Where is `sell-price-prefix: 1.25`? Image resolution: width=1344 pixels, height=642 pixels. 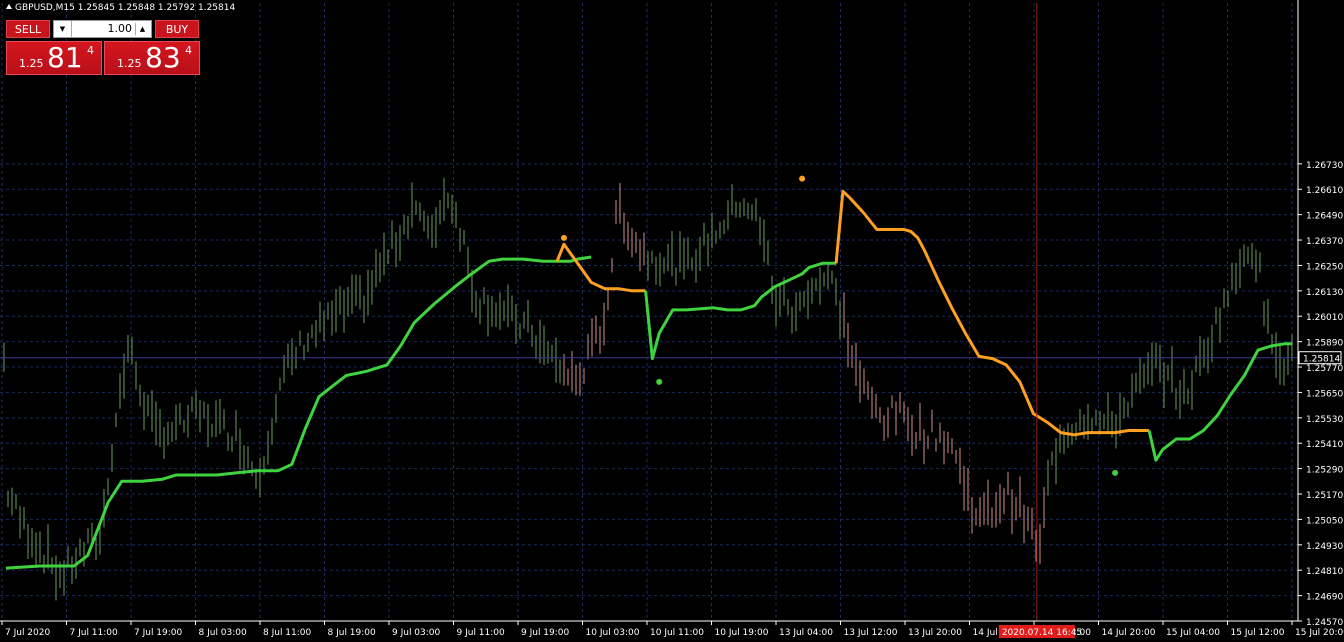 sell-price-prefix: 1.25 is located at coordinates (31, 63).